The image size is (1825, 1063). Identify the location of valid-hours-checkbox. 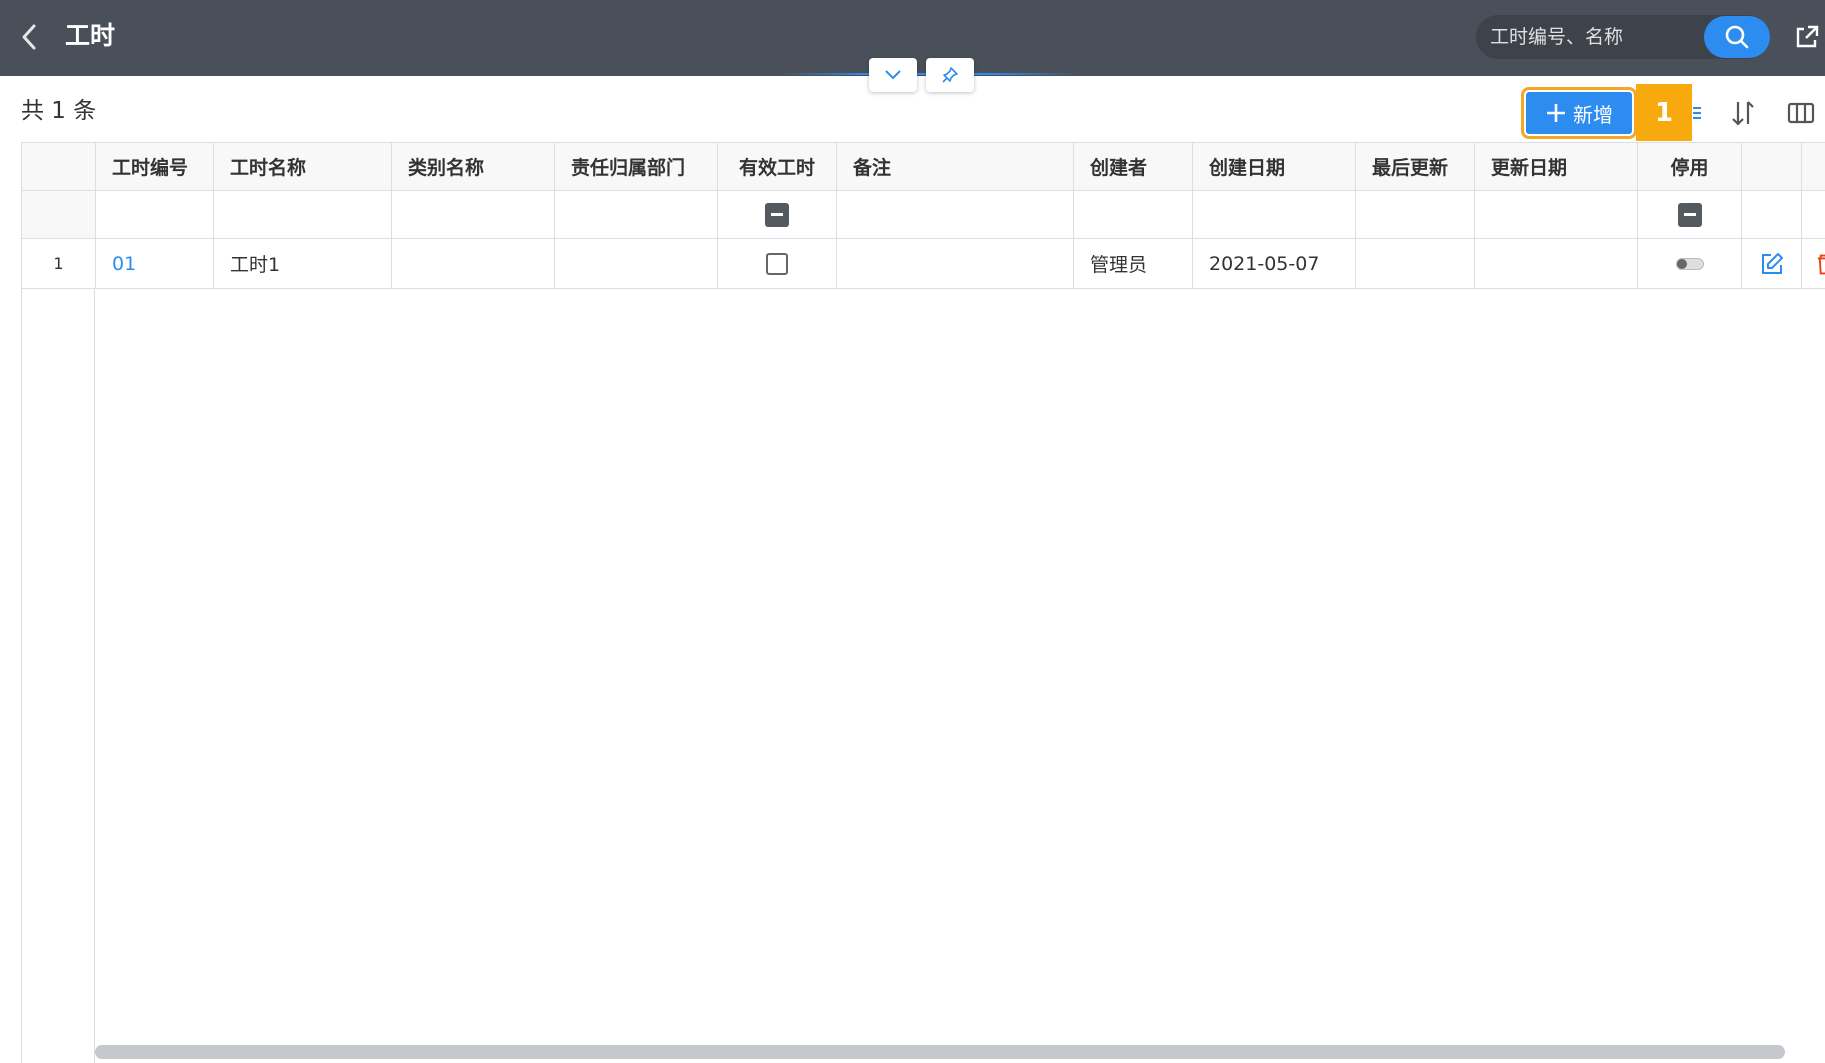
(777, 263).